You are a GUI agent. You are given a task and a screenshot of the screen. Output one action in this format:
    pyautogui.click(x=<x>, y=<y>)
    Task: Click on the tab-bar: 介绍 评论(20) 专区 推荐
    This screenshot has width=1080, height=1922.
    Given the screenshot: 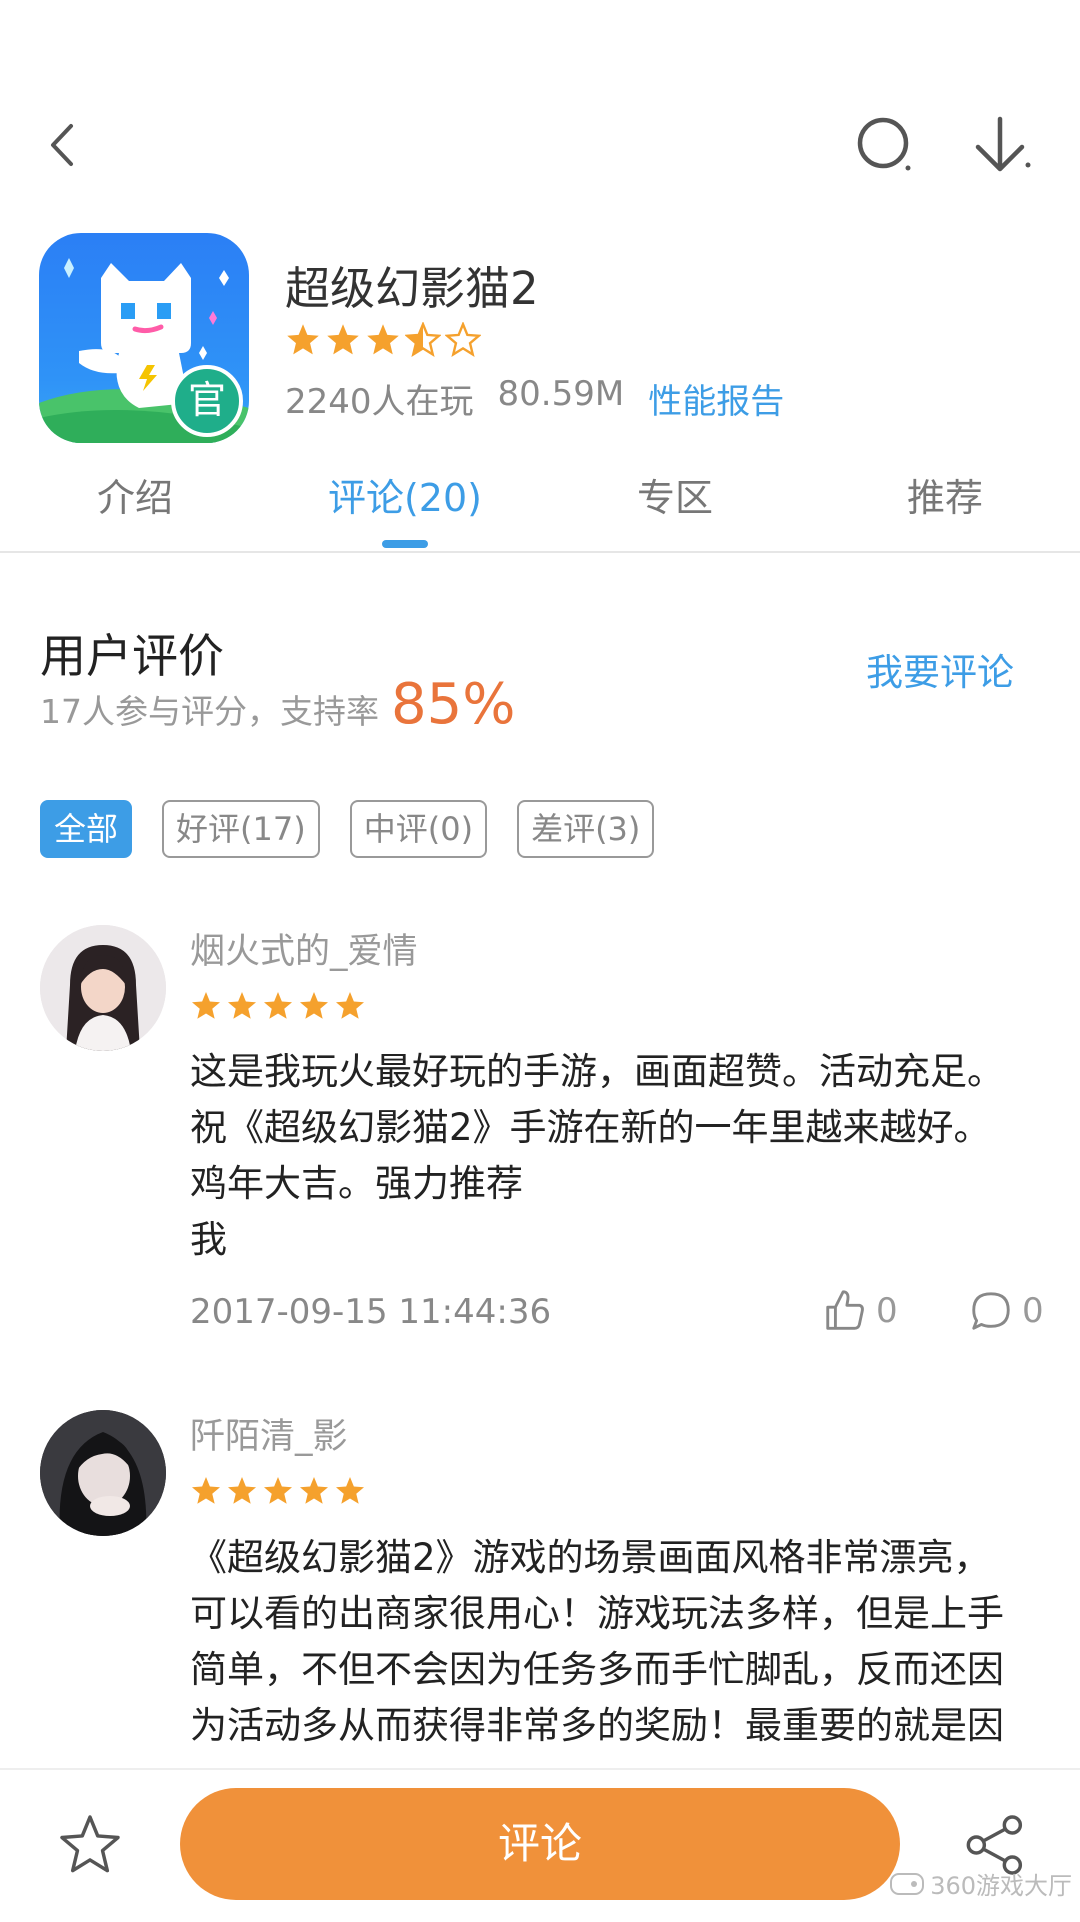 What is the action you would take?
    pyautogui.click(x=540, y=507)
    